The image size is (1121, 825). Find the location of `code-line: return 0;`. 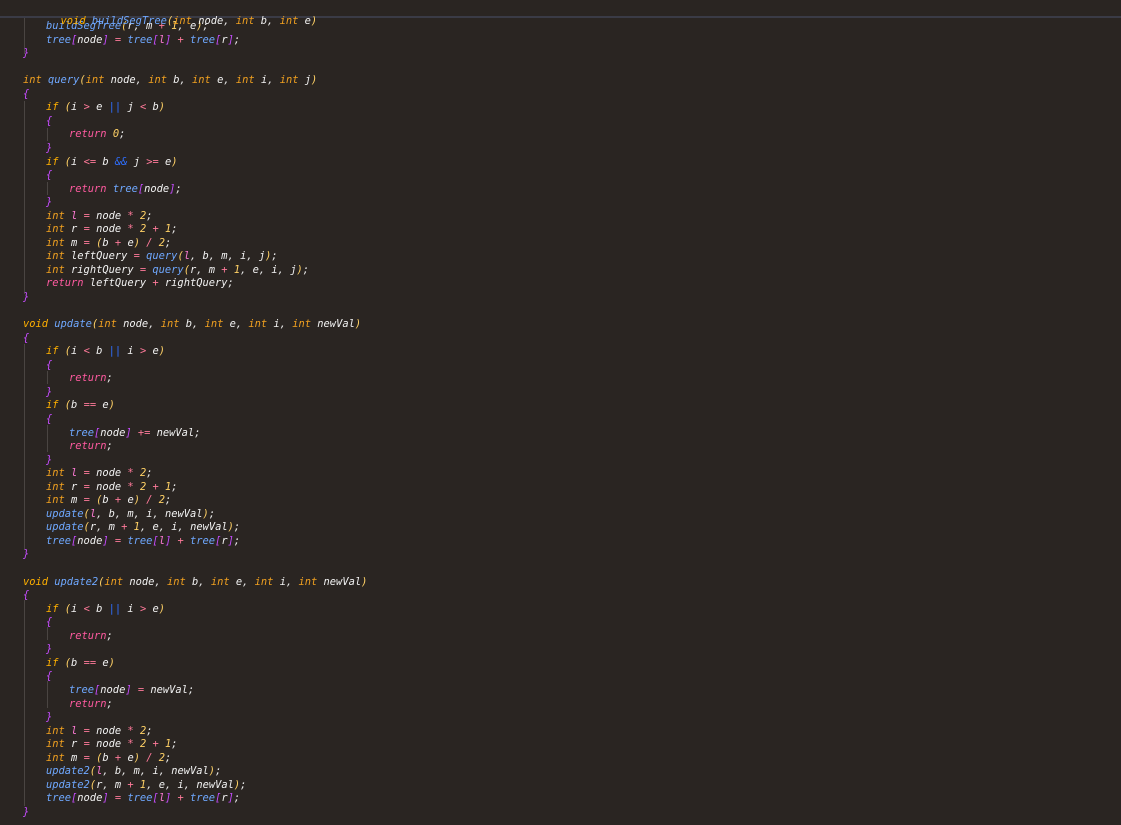

code-line: return 0; is located at coordinates (97, 135).